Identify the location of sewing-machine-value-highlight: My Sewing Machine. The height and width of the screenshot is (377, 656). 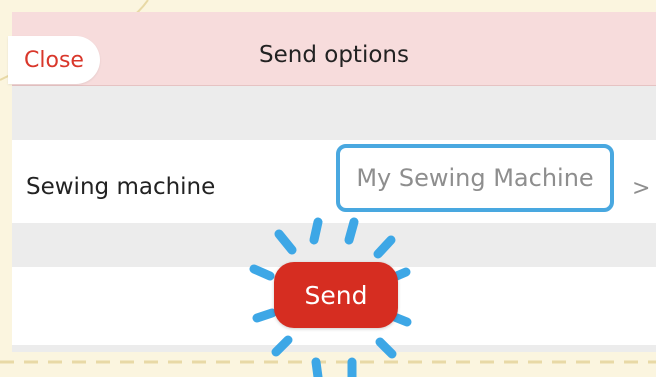
(475, 178).